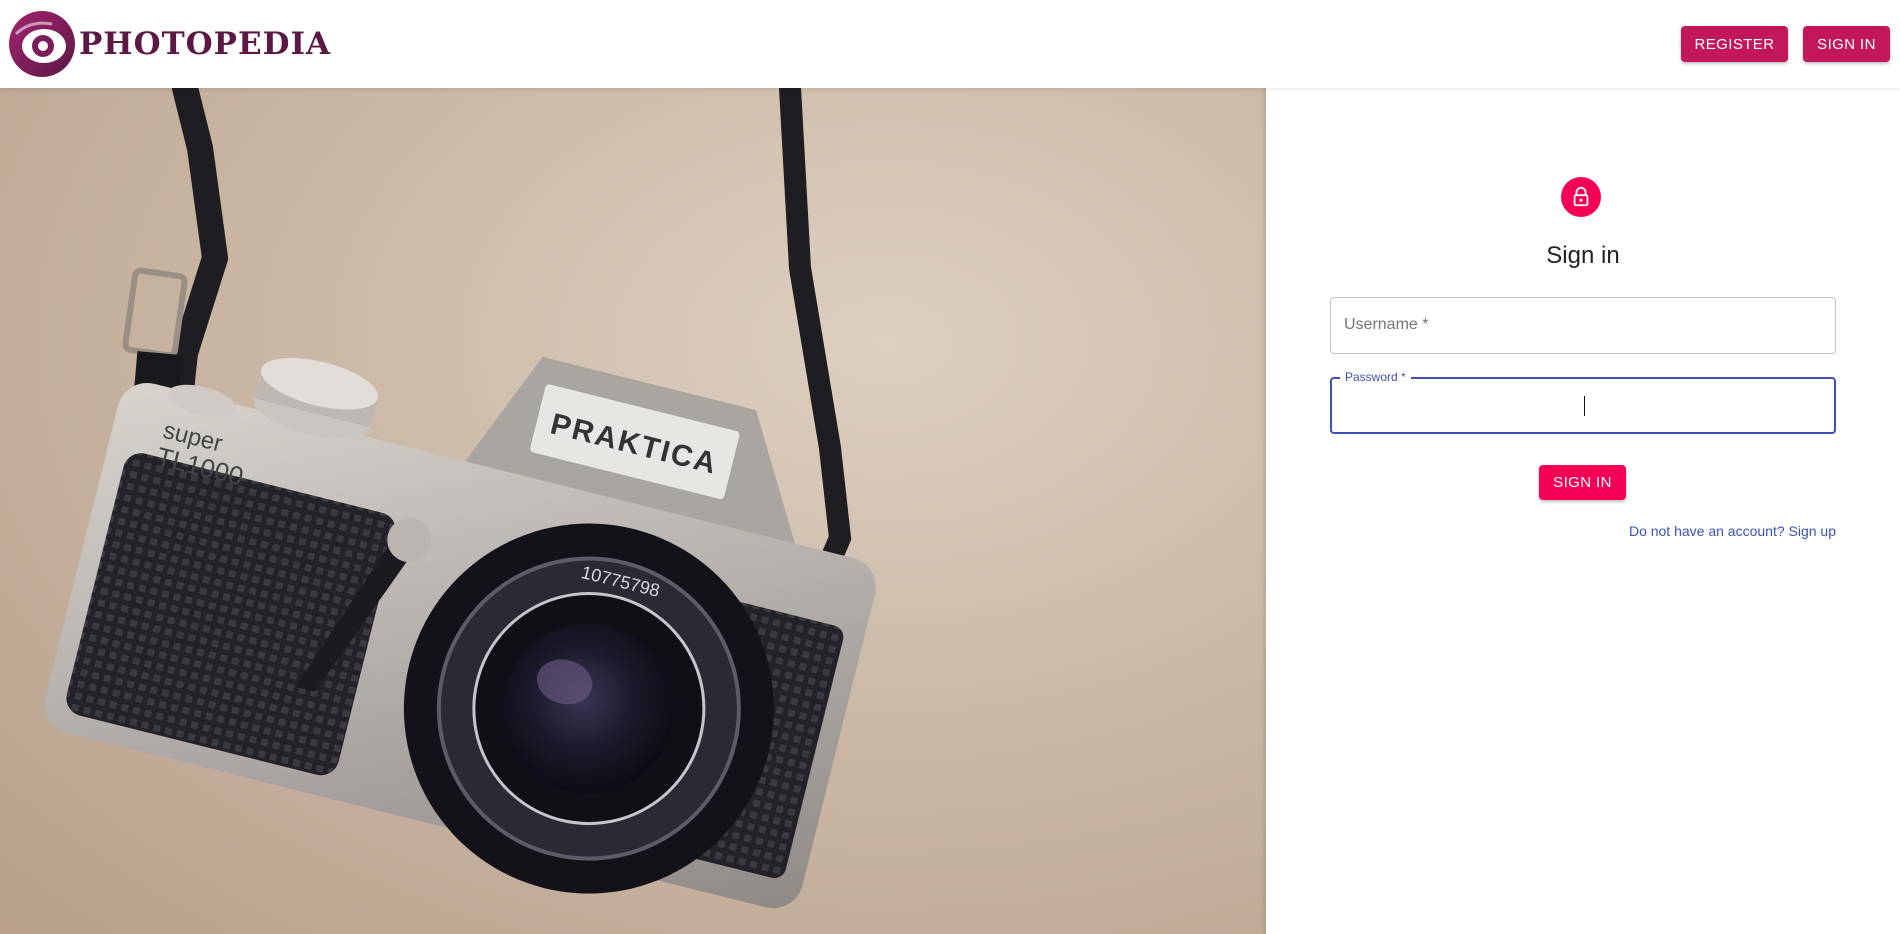  I want to click on password-input, so click(1583, 405).